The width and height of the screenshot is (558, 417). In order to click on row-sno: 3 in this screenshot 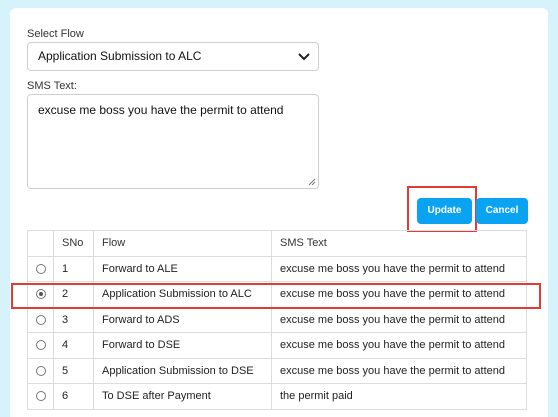, I will do `click(73, 319)`.